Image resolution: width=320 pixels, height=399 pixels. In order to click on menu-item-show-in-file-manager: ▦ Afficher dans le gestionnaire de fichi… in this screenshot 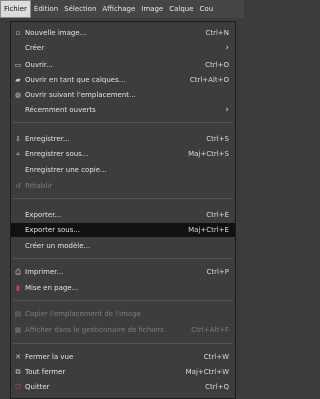, I will do `click(123, 330)`.